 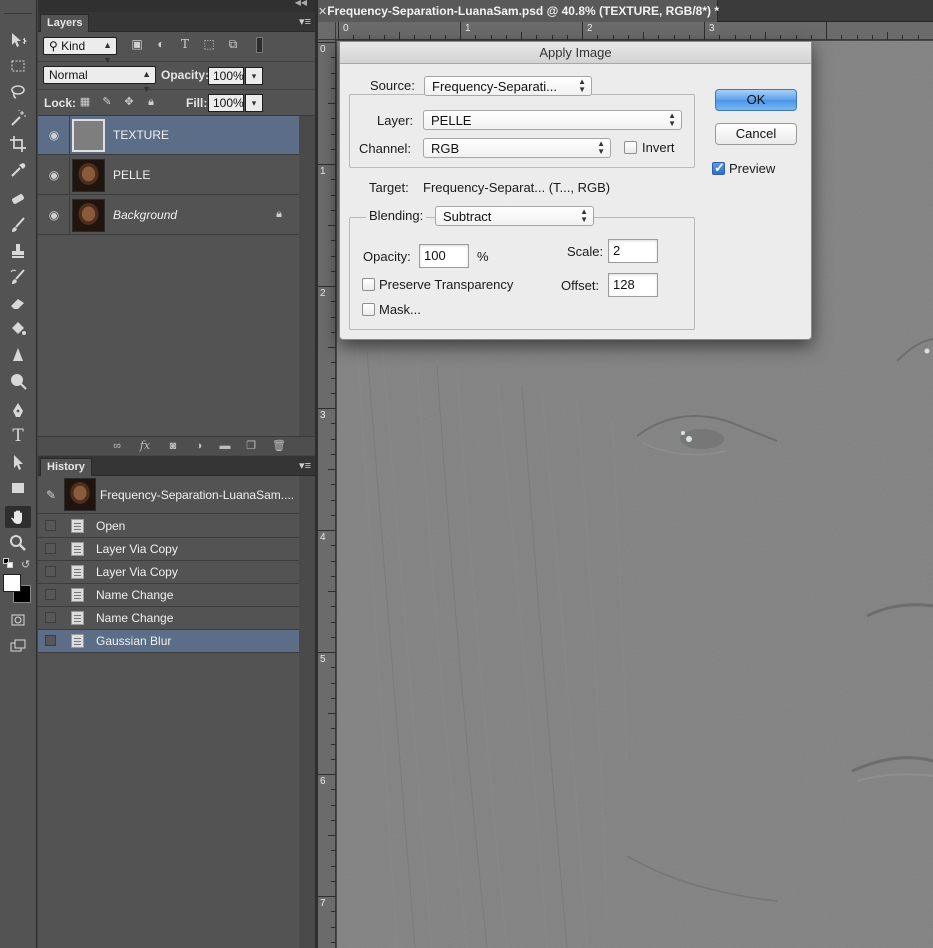 I want to click on marquee-icon, so click(x=18, y=66).